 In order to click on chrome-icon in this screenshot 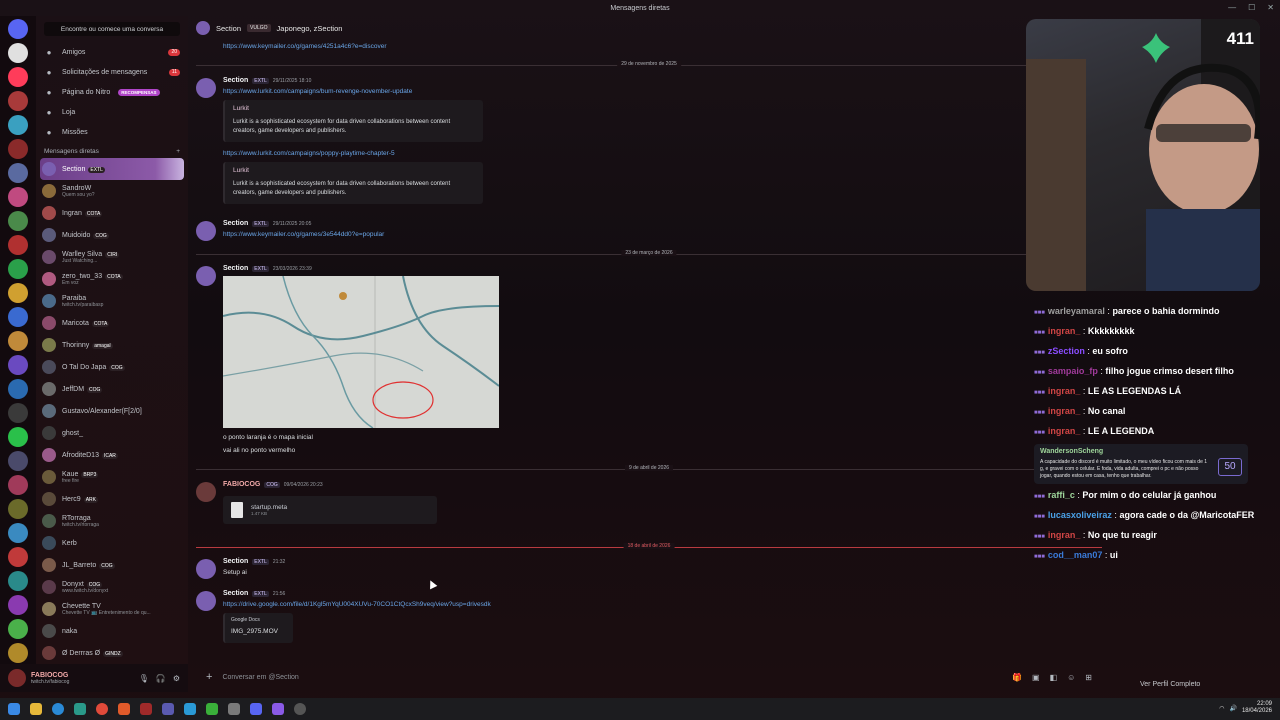, I will do `click(102, 709)`.